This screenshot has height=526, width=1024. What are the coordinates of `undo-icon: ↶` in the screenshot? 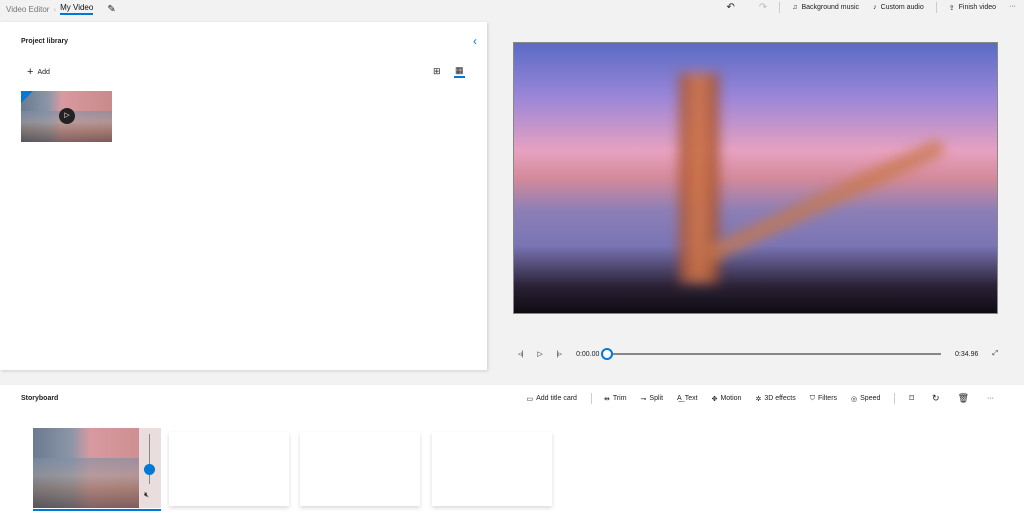 It's located at (730, 7).